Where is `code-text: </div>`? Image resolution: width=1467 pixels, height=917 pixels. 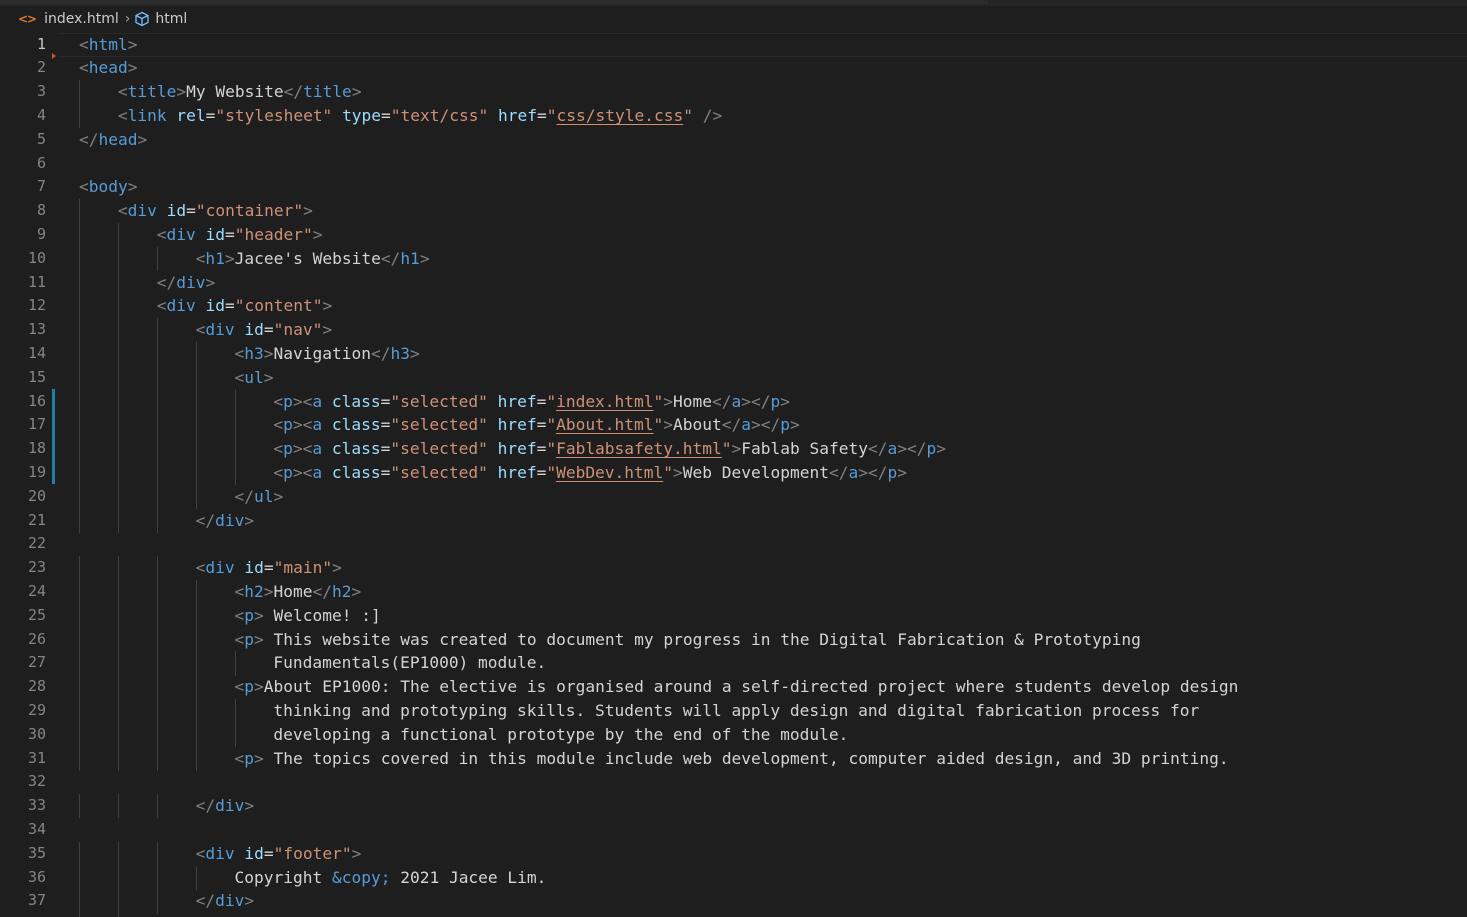 code-text: </div> is located at coordinates (225, 806).